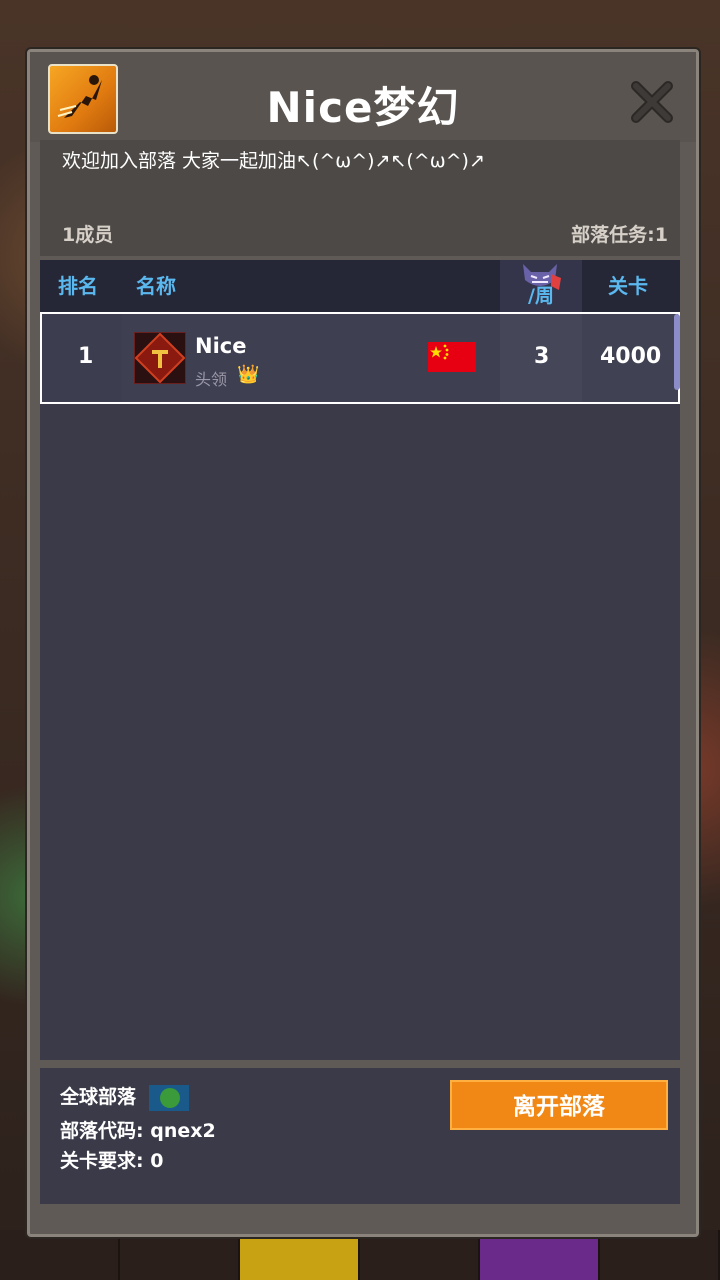  I want to click on column-rank: 排名, so click(78, 286).